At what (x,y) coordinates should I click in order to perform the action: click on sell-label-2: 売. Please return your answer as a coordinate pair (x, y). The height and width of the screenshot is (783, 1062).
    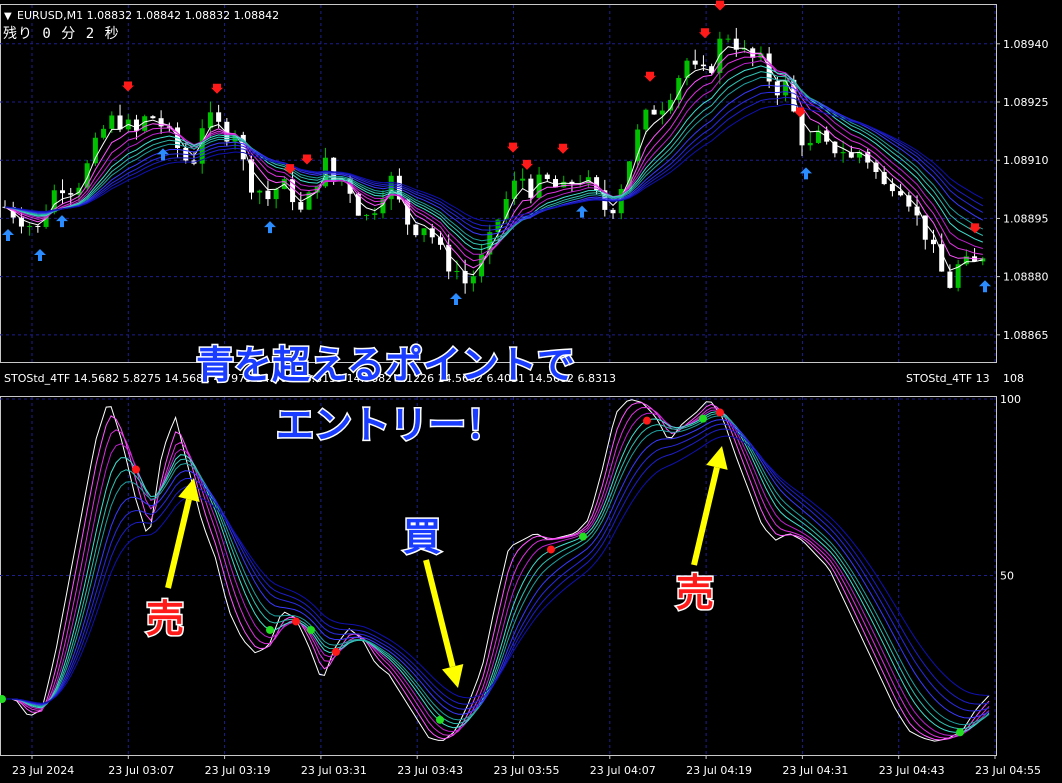
    Looking at the image, I should click on (695, 593).